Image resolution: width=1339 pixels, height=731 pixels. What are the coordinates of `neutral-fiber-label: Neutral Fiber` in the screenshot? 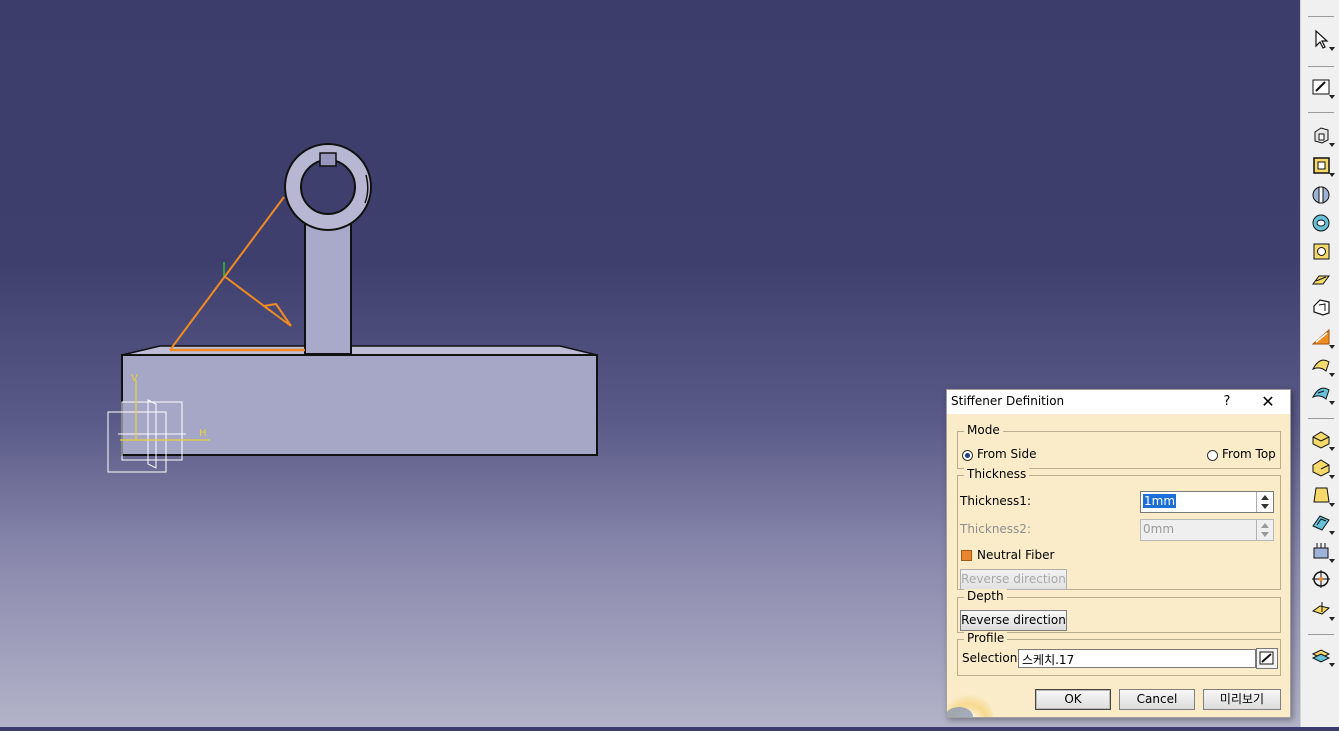 It's located at (1015, 555).